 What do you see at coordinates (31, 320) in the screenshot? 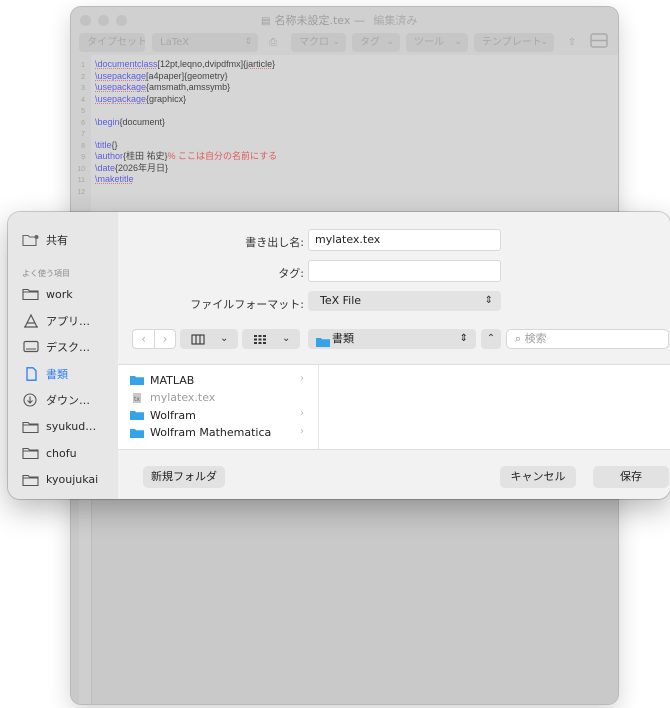
I see `applications-icon` at bounding box center [31, 320].